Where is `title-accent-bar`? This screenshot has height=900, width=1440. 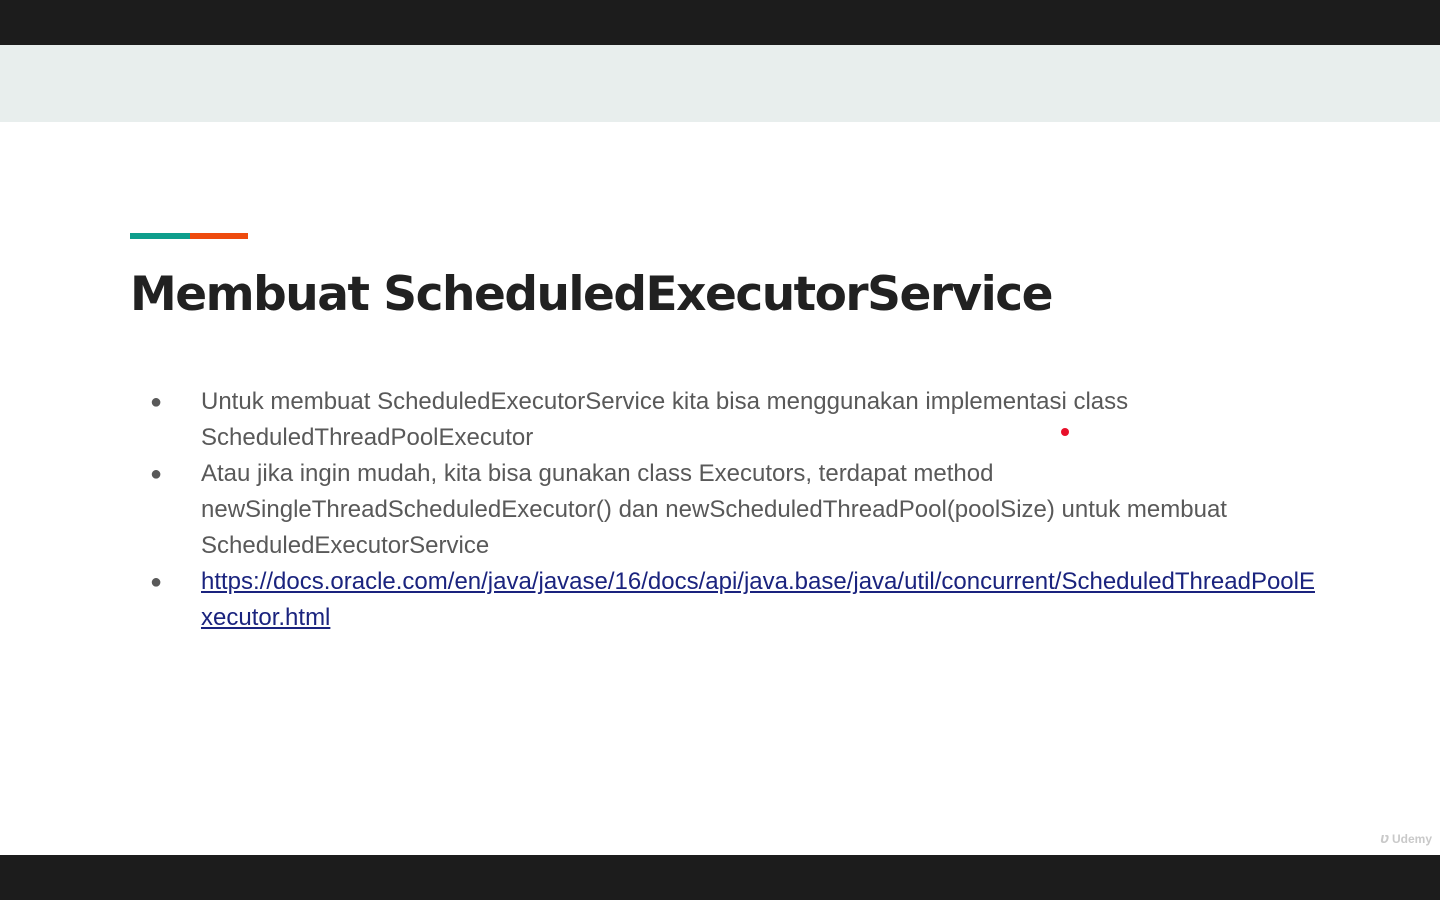 title-accent-bar is located at coordinates (189, 236).